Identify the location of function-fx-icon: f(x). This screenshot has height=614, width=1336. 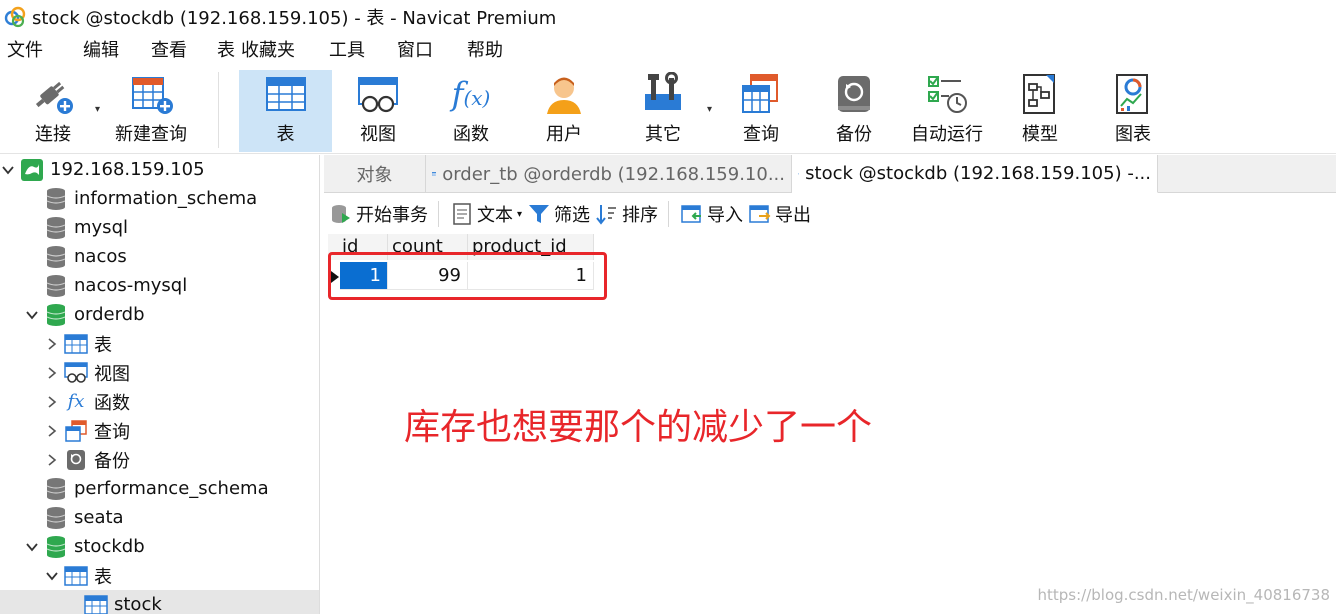
(471, 94).